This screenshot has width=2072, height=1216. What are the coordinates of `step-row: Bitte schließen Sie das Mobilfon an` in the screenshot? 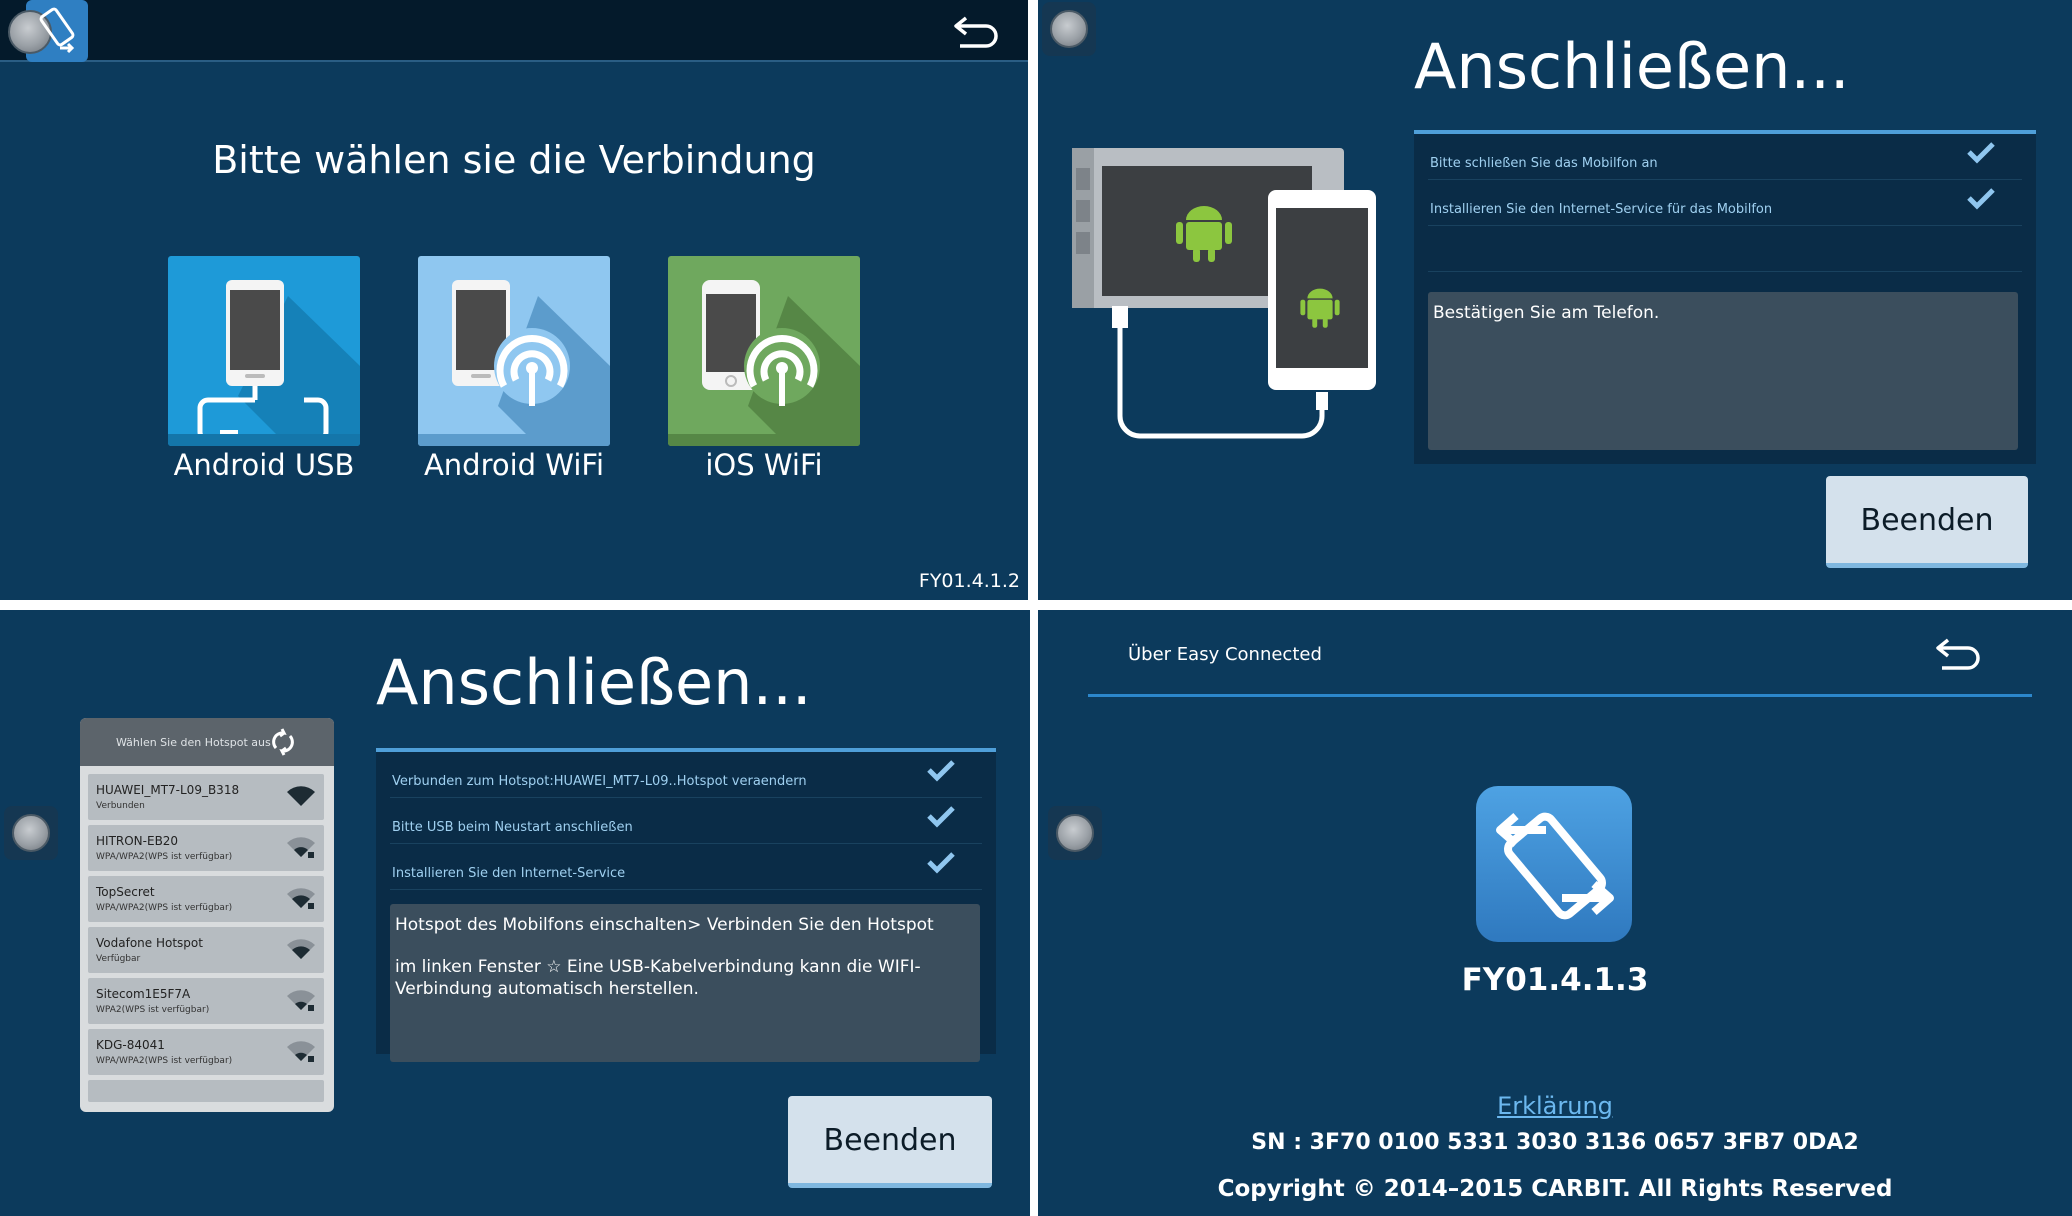 It's located at (1725, 157).